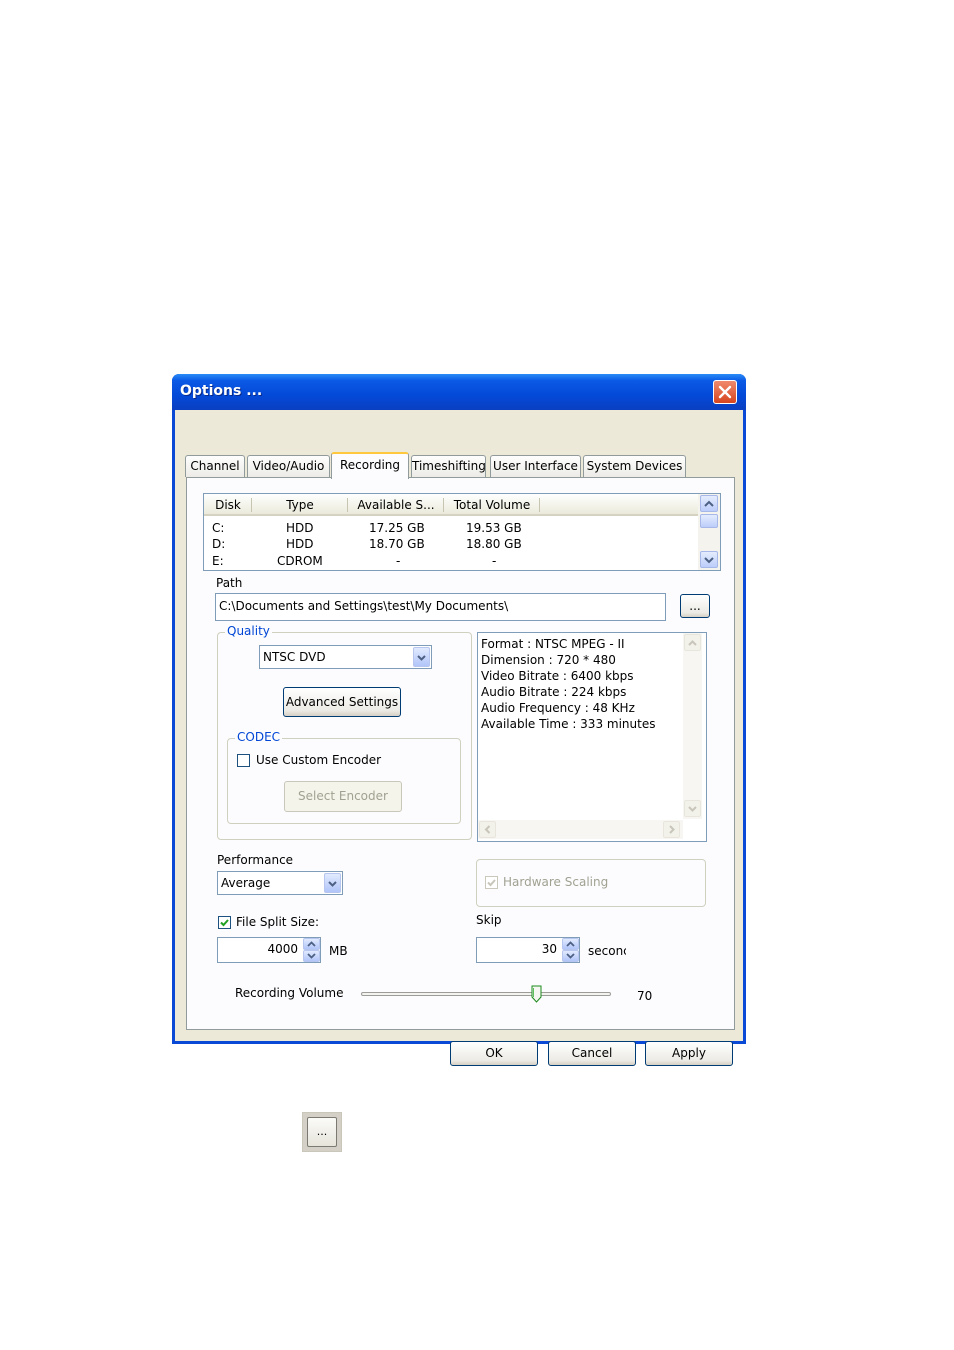 Image resolution: width=954 pixels, height=1350 pixels. What do you see at coordinates (548, 660) in the screenshot?
I see `info-line: Dimension : 720 * 480` at bounding box center [548, 660].